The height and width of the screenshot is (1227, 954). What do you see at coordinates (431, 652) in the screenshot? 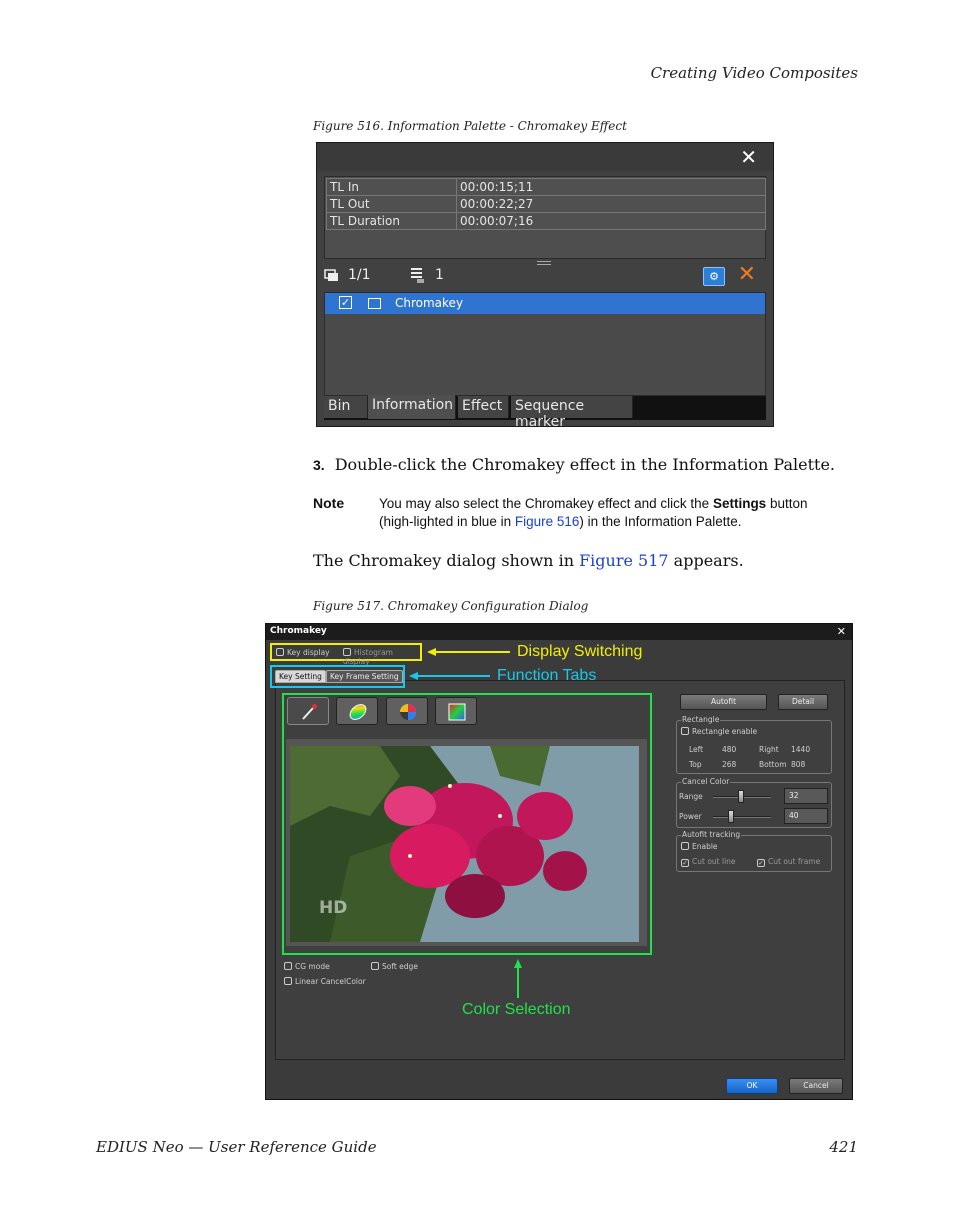
I see `display-switching-arrowhead` at bounding box center [431, 652].